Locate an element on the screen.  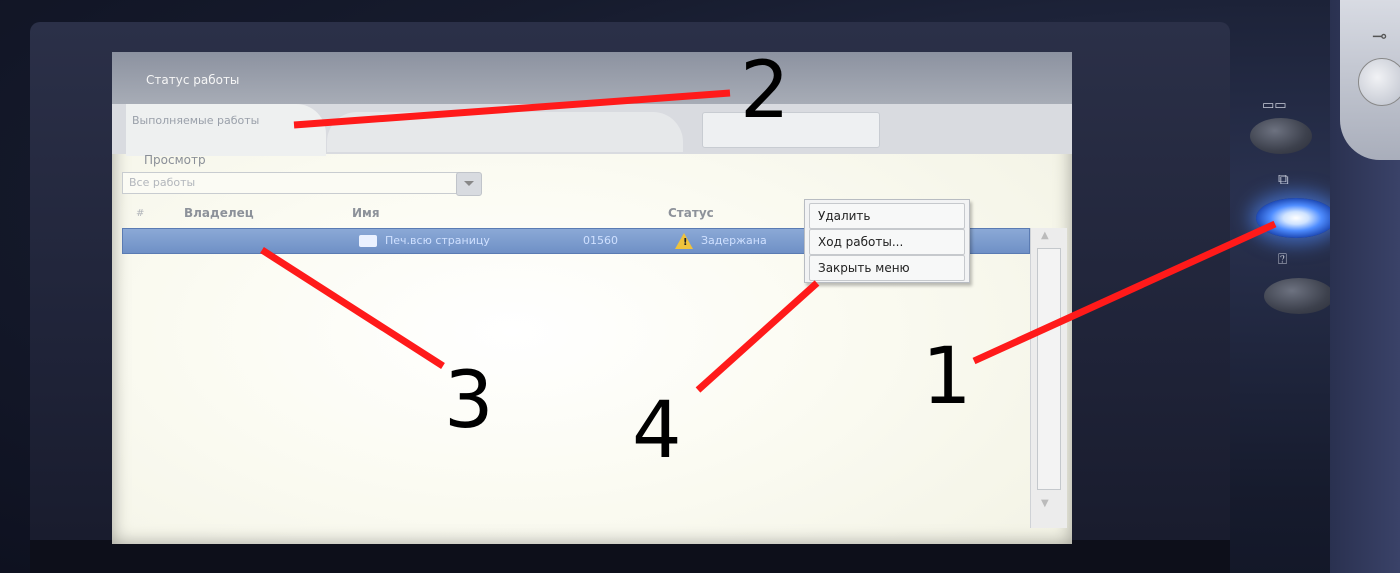
menu-item-delete: Удалить is located at coordinates (887, 216).